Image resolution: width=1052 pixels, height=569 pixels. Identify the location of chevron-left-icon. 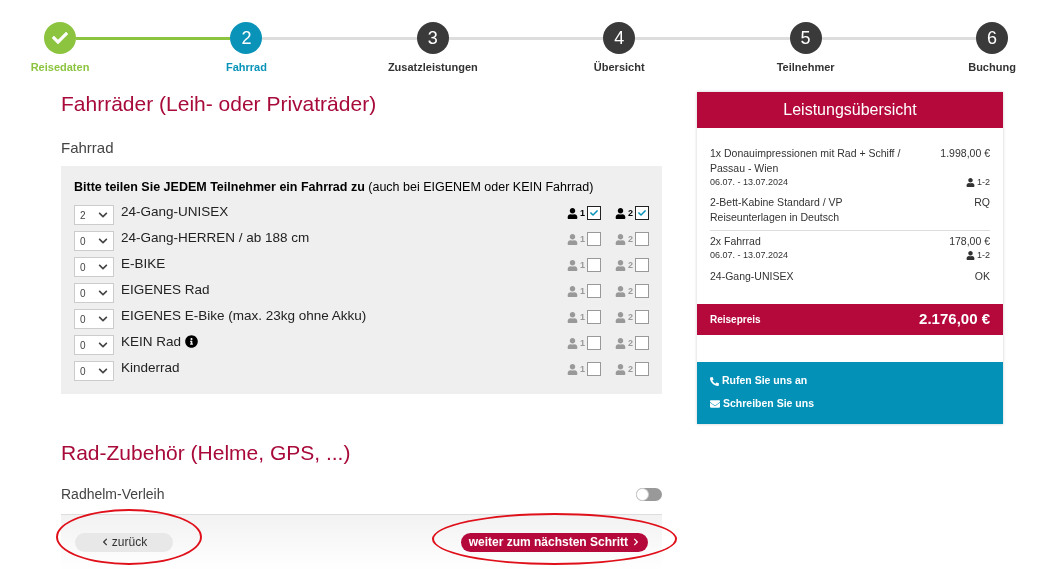
(104, 542).